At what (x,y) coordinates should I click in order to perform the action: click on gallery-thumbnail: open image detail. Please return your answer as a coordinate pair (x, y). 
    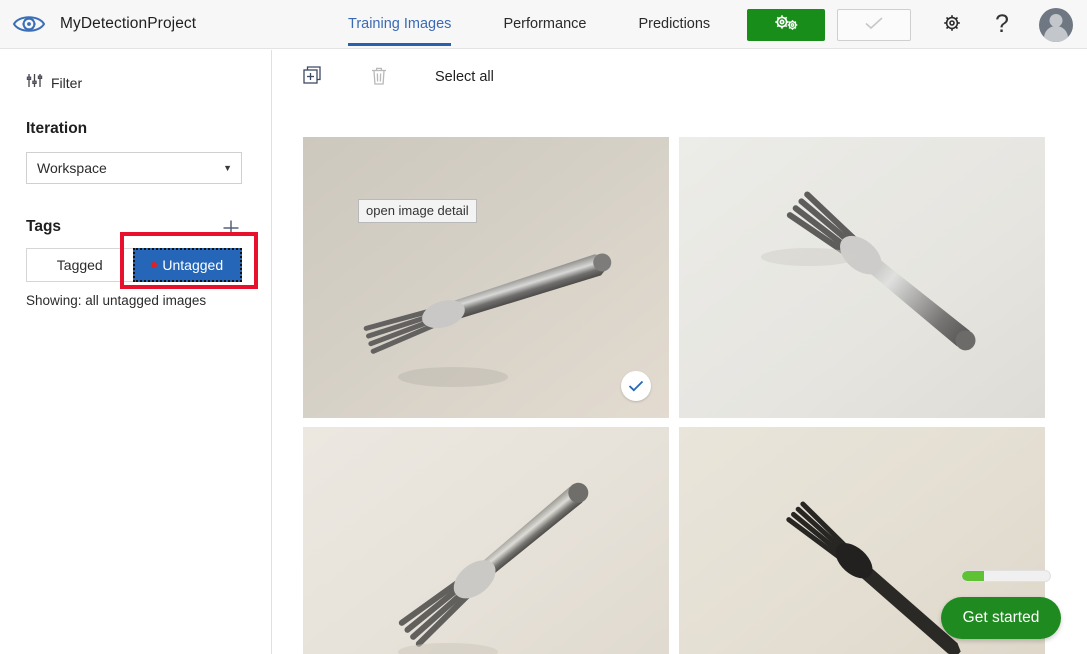
    Looking at the image, I should click on (486, 277).